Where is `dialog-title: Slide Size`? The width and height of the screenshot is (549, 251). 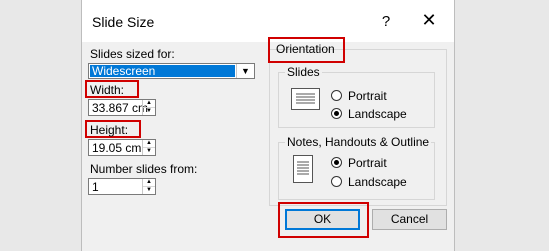
dialog-title: Slide Size is located at coordinates (123, 22).